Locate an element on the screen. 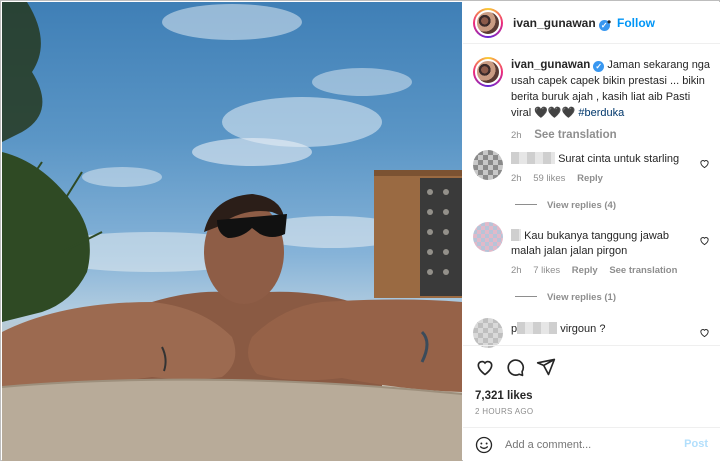  comment-likes: 7 likes is located at coordinates (546, 270).